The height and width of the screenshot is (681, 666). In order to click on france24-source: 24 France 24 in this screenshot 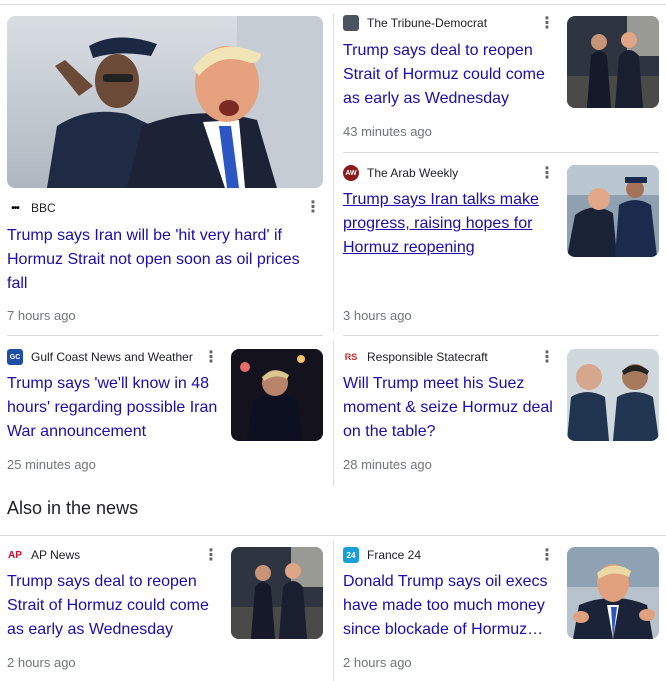, I will do `click(382, 555)`.